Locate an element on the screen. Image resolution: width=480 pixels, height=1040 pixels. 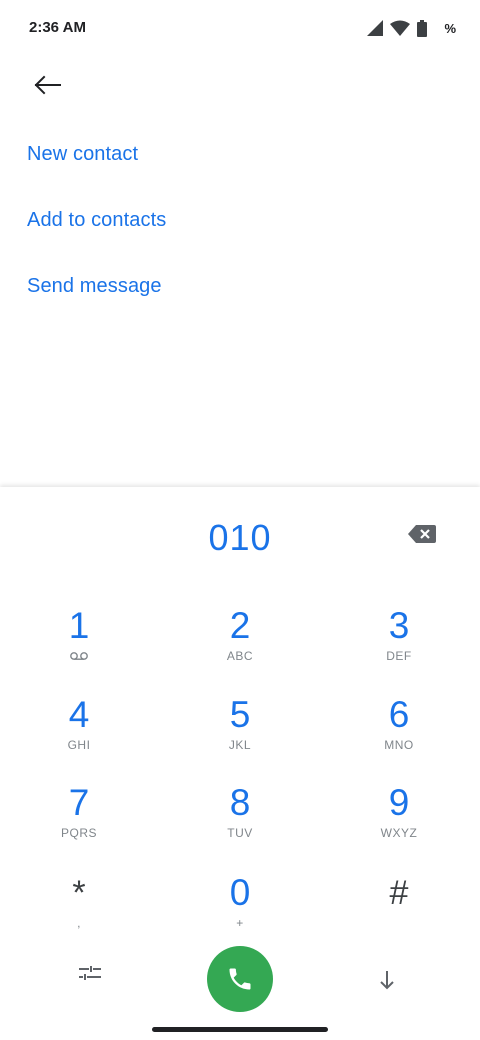
status-icons: % is located at coordinates (411, 28).